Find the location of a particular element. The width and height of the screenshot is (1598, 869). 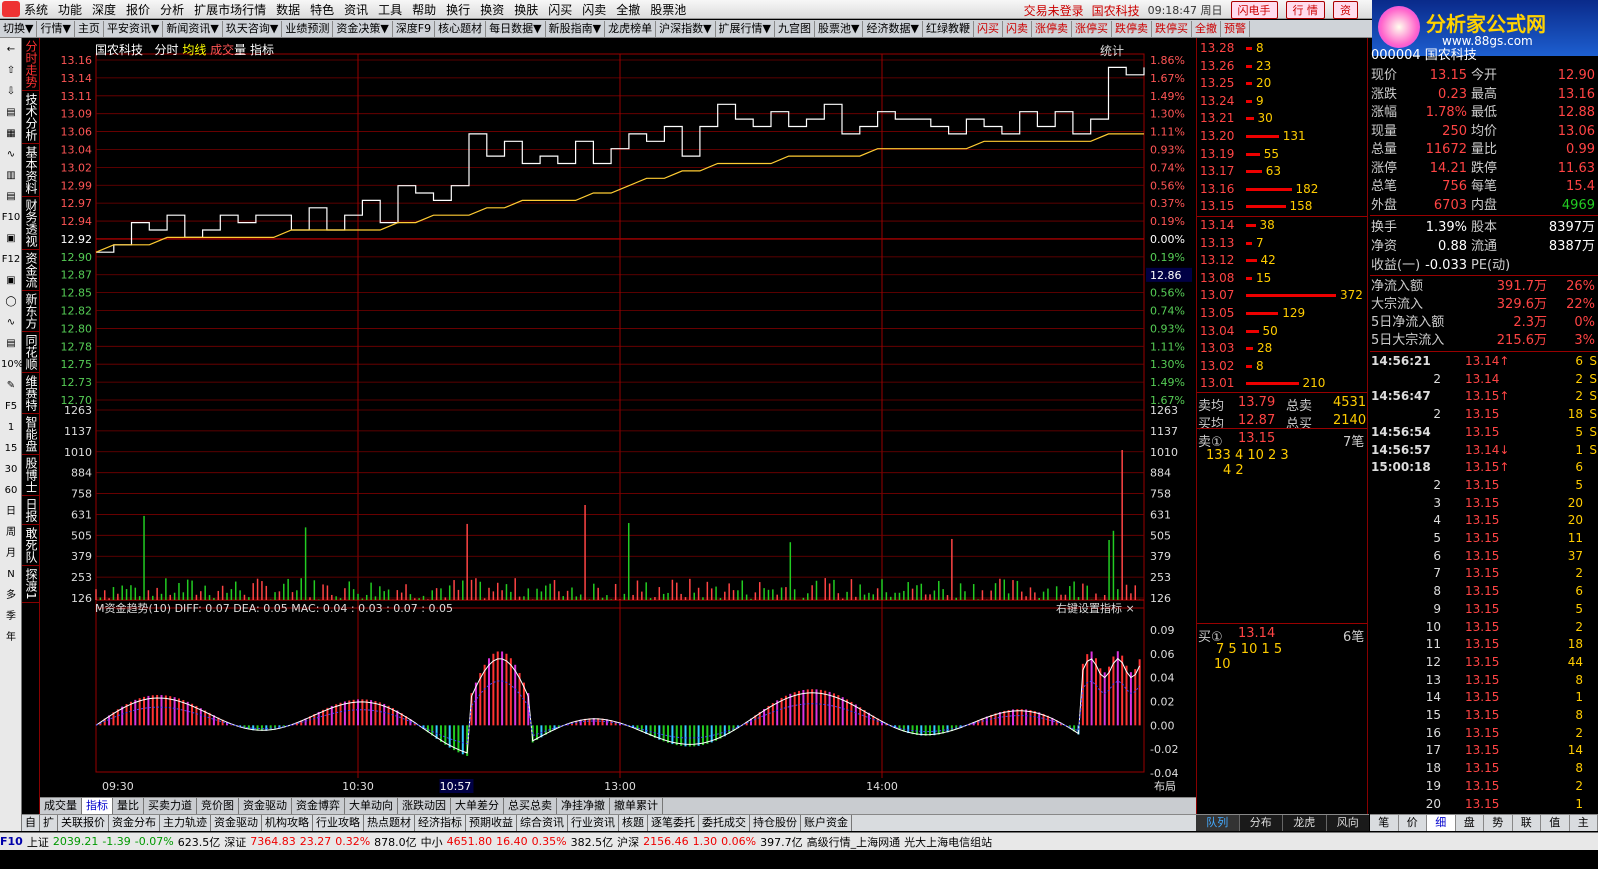

toolbar-button: 沪深指数▼ is located at coordinates (686, 28).